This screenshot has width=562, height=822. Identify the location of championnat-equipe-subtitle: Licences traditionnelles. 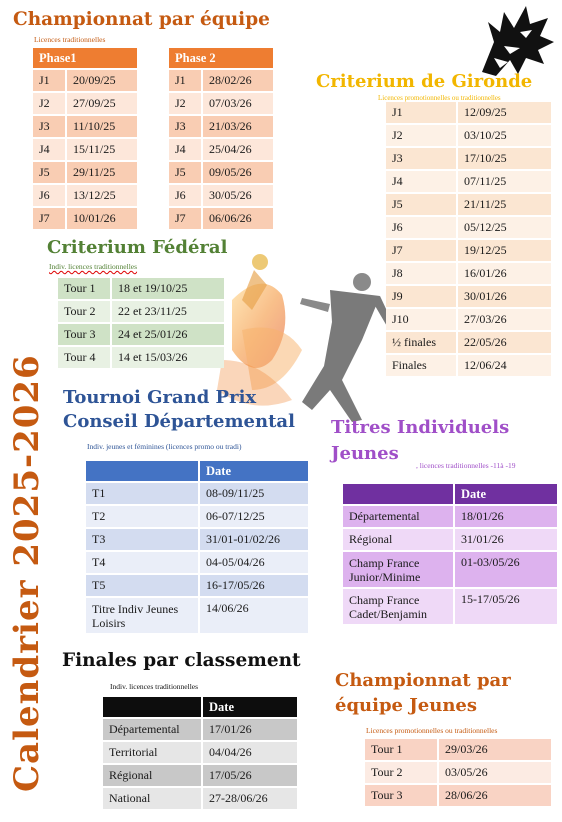
(70, 39).